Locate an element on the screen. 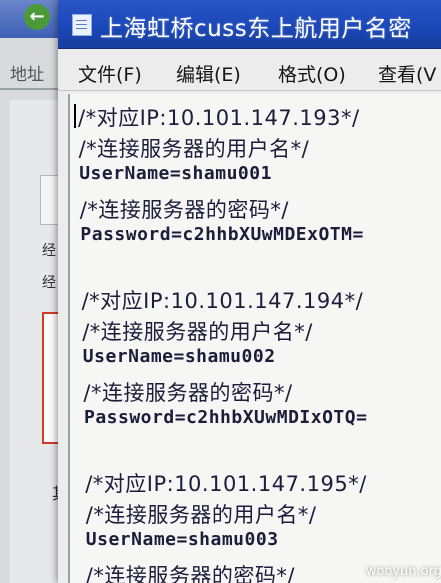 This screenshot has height=583, width=441. menu-edit: 编辑(E) is located at coordinates (208, 73).